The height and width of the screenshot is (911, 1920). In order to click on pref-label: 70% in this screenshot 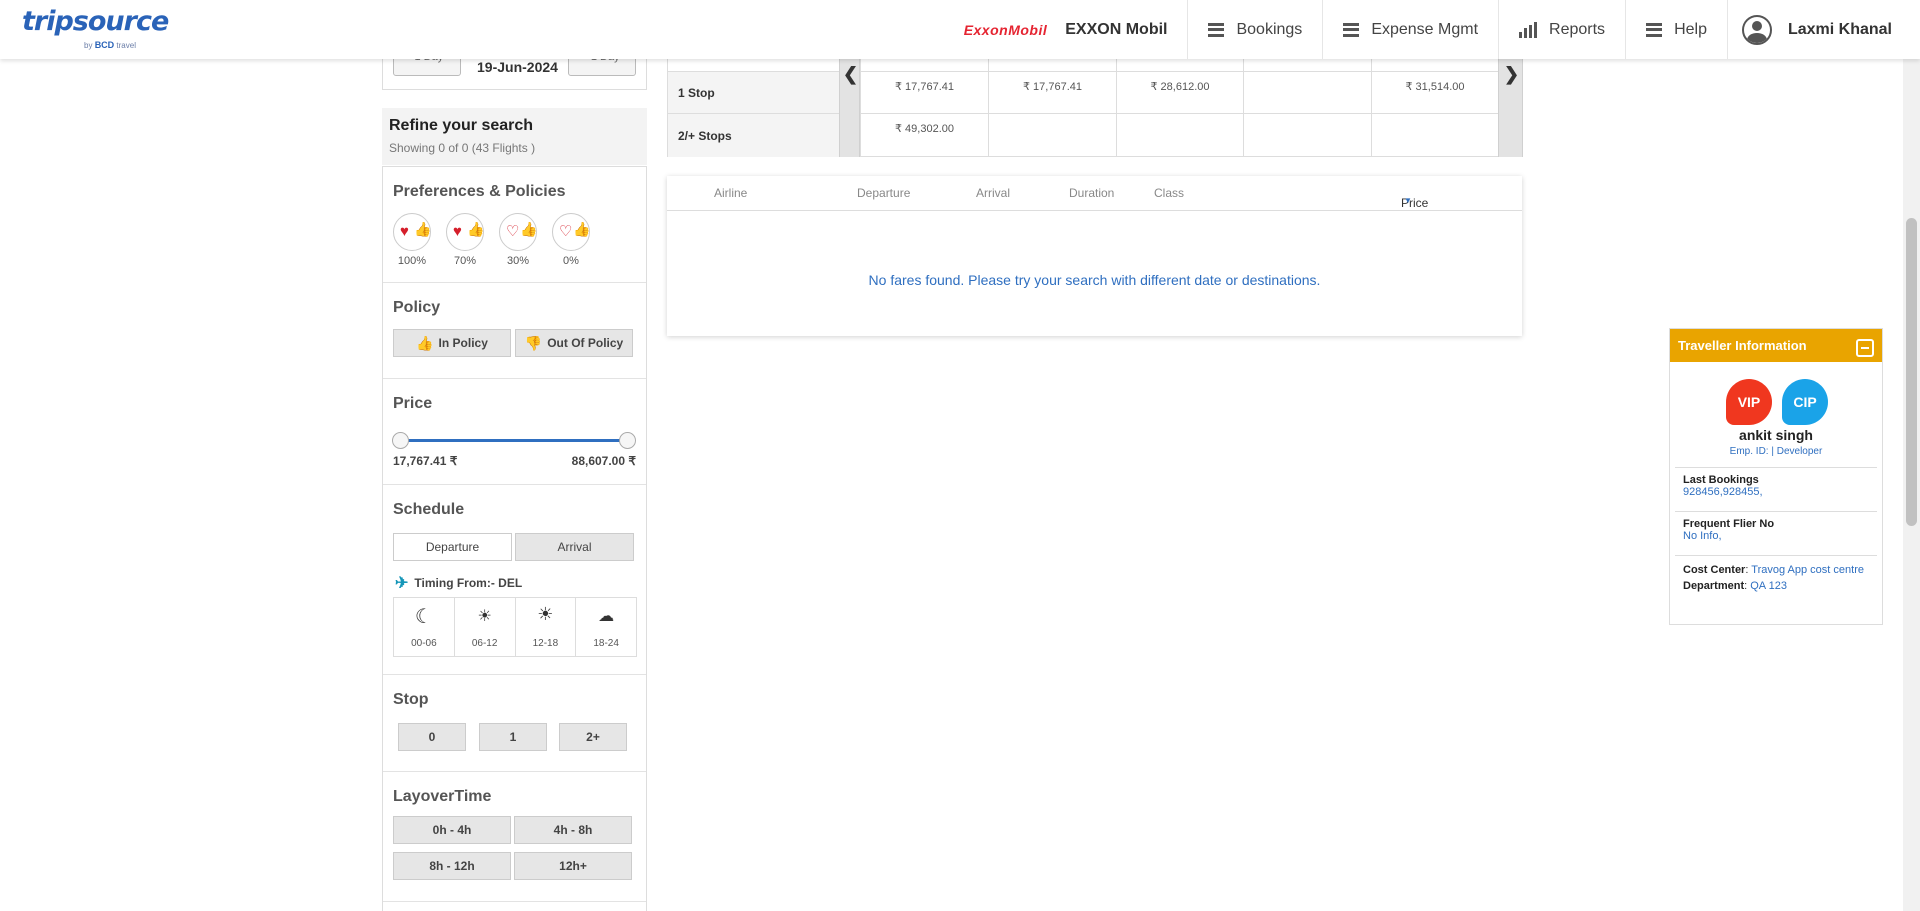, I will do `click(465, 261)`.